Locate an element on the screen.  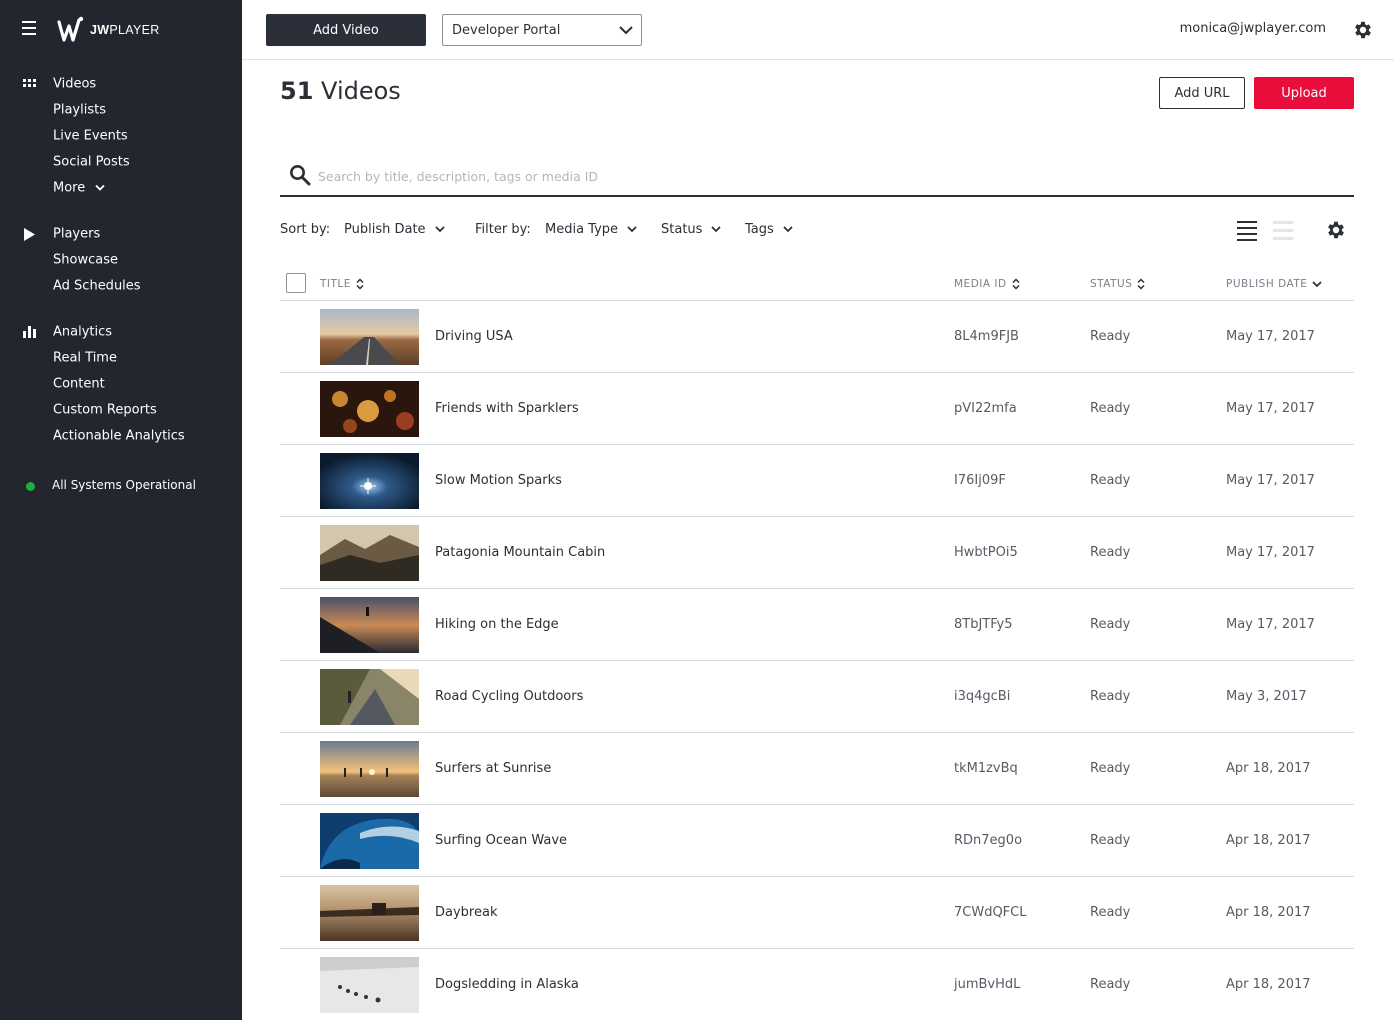
video-title: Daybreak is located at coordinates (466, 912).